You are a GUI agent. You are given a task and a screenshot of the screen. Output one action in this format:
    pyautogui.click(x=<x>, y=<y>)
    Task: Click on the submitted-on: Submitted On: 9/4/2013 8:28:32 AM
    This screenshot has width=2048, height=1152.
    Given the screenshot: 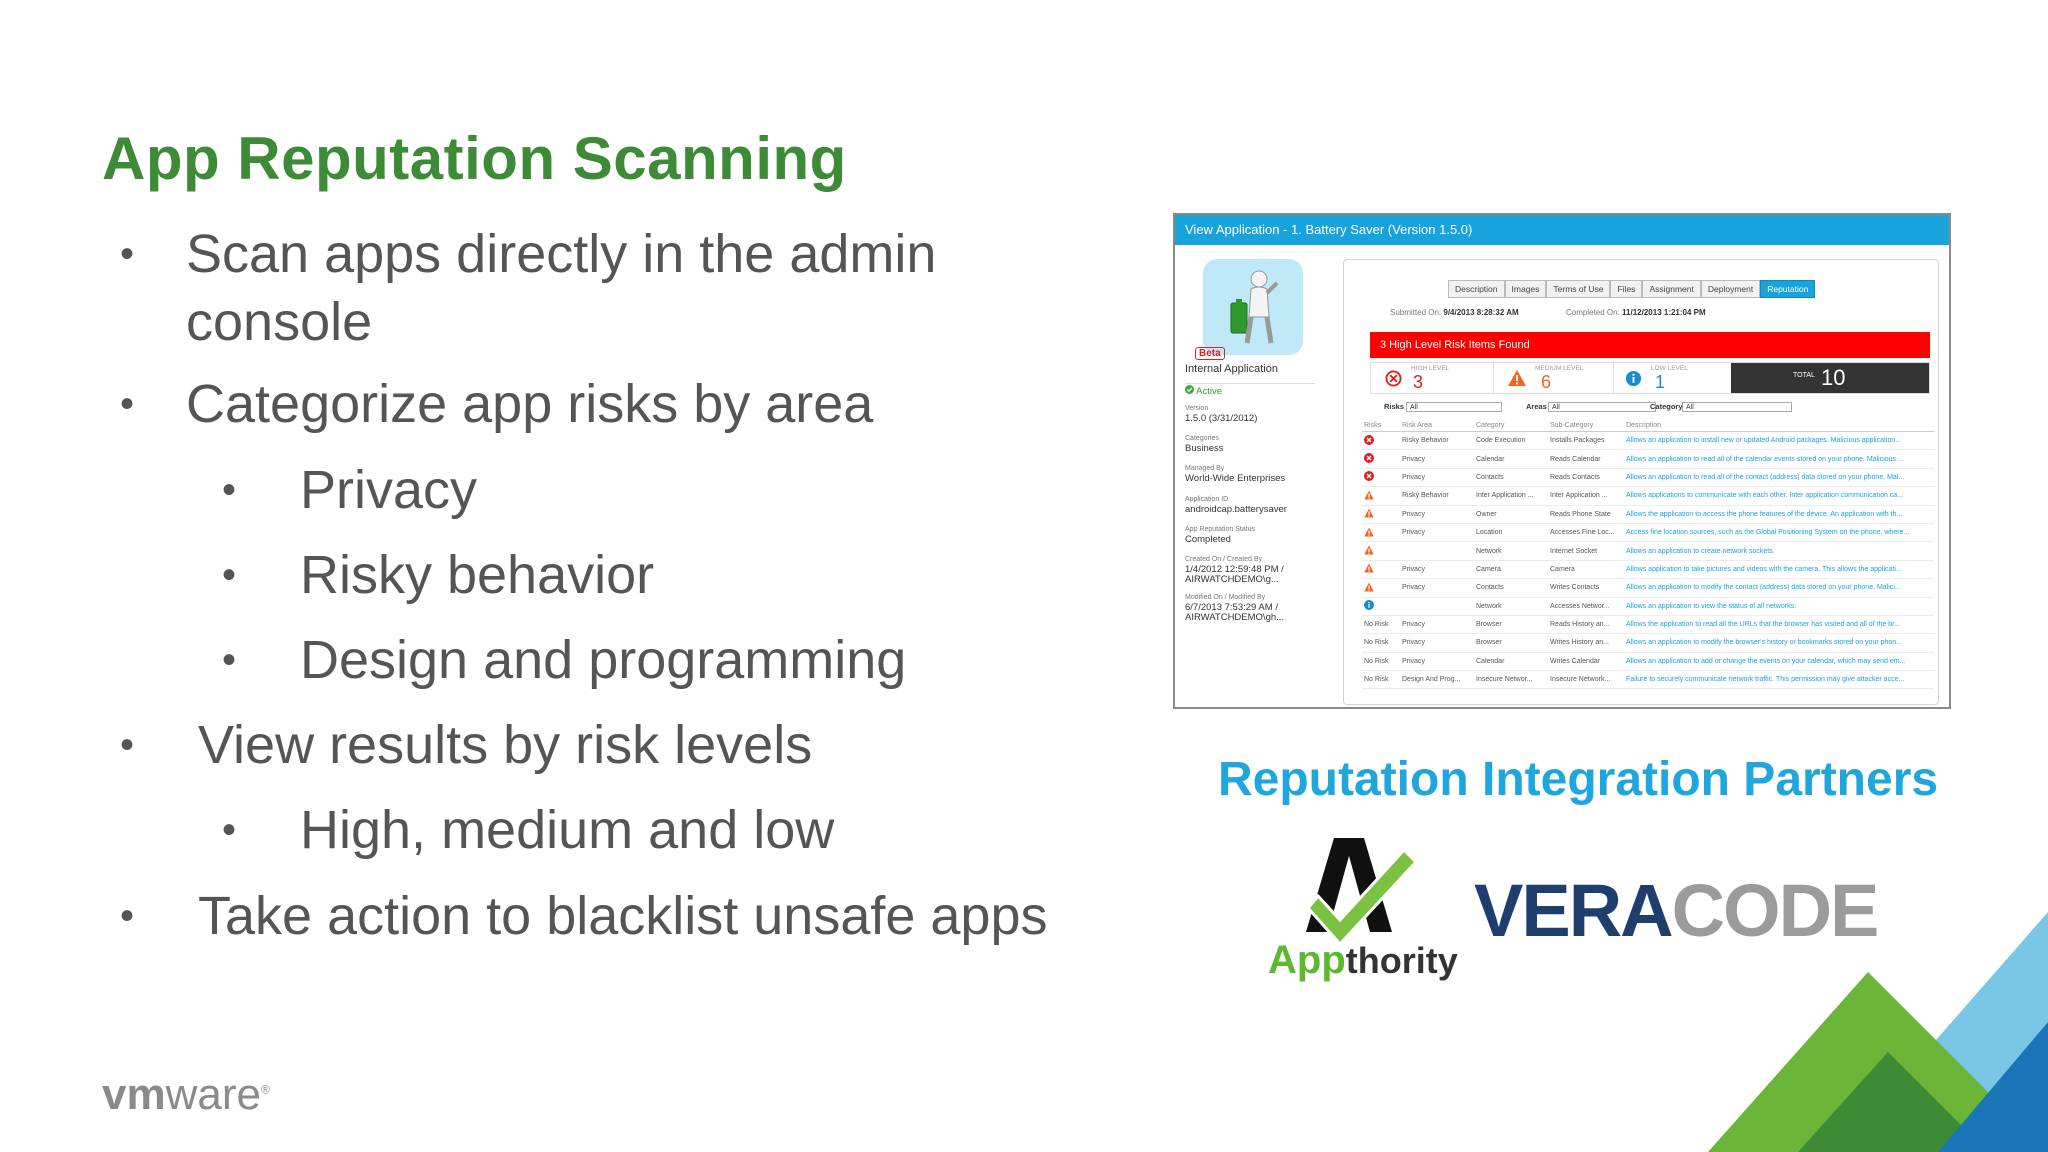 What is the action you would take?
    pyautogui.click(x=1454, y=312)
    